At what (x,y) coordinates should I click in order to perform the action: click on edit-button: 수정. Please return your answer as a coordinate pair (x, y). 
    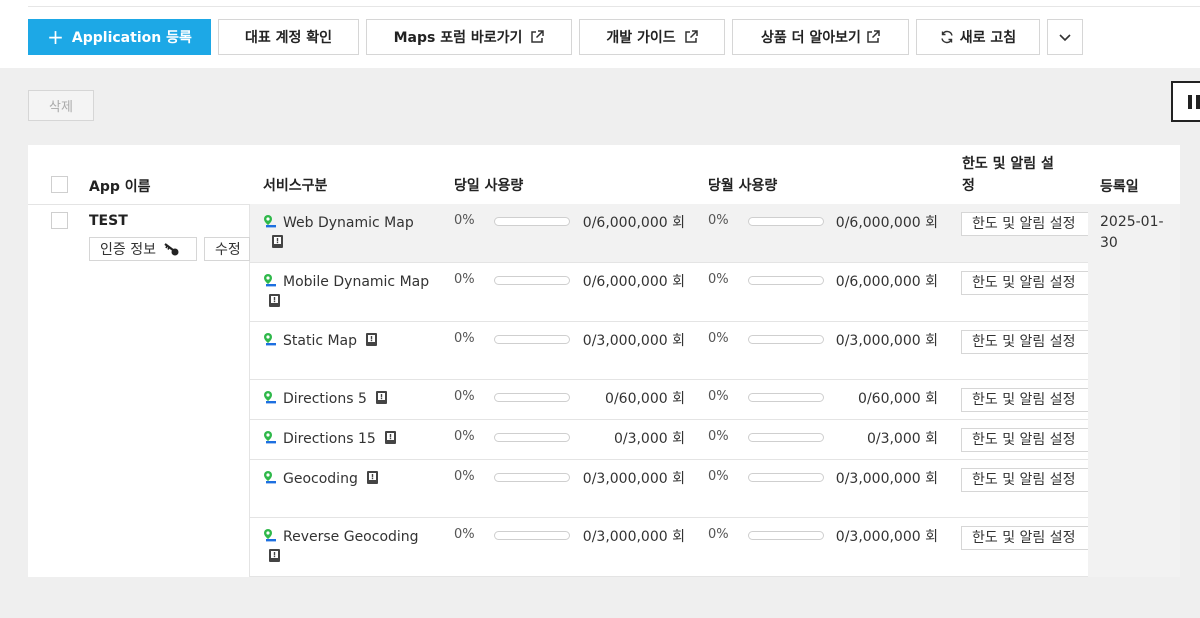
    Looking at the image, I should click on (227, 249).